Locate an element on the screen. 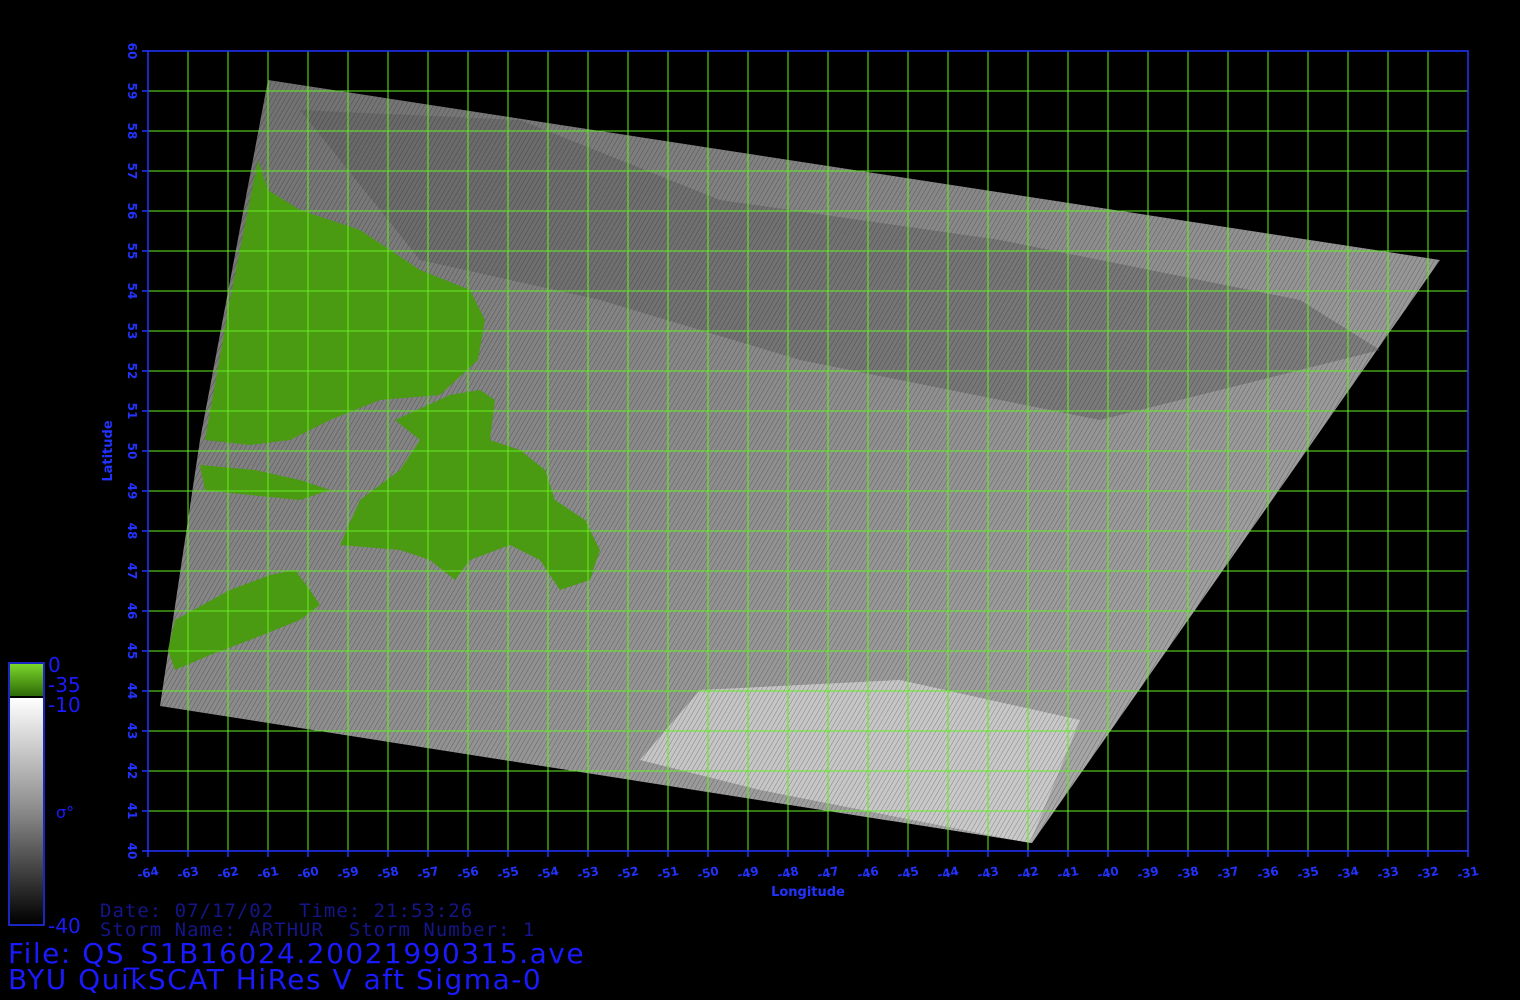  y-tick-label: 44 is located at coordinates (132, 691).